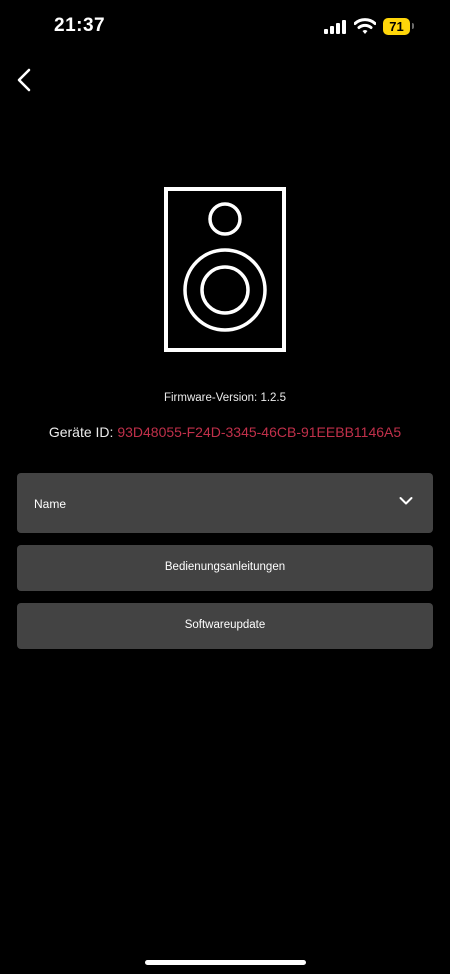  I want to click on device-id-label: Geräte ID:, so click(81, 432).